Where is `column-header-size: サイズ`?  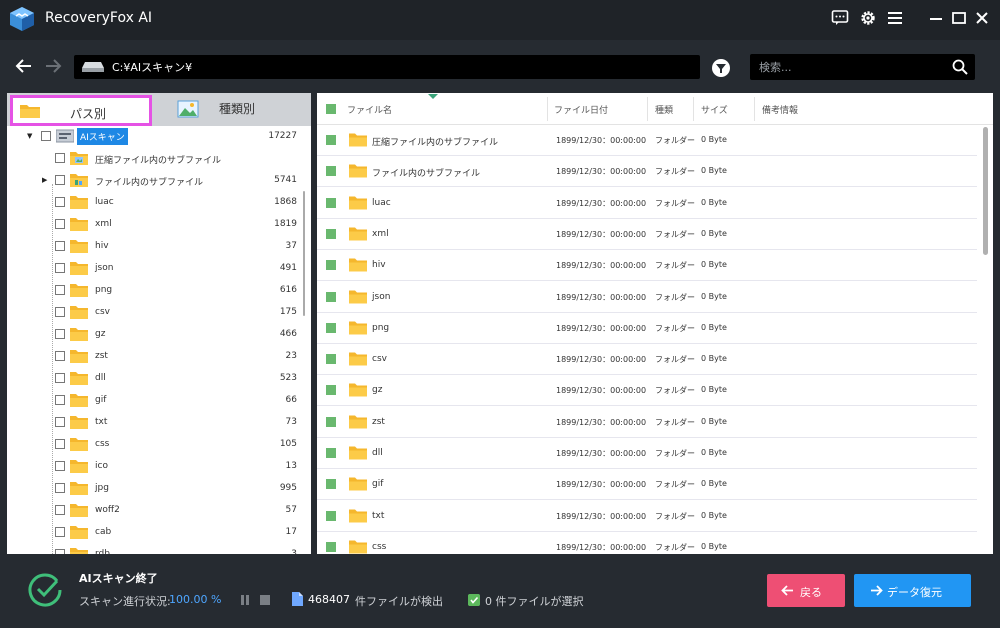 column-header-size: サイズ is located at coordinates (714, 109).